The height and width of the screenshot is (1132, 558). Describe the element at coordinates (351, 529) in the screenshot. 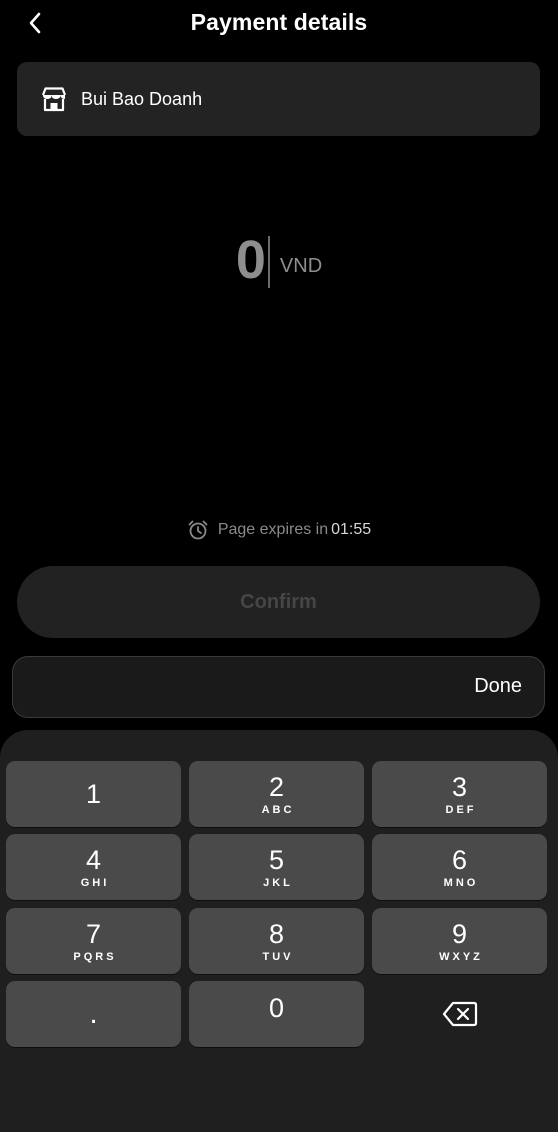

I see `expiry-time: 01:55` at that location.